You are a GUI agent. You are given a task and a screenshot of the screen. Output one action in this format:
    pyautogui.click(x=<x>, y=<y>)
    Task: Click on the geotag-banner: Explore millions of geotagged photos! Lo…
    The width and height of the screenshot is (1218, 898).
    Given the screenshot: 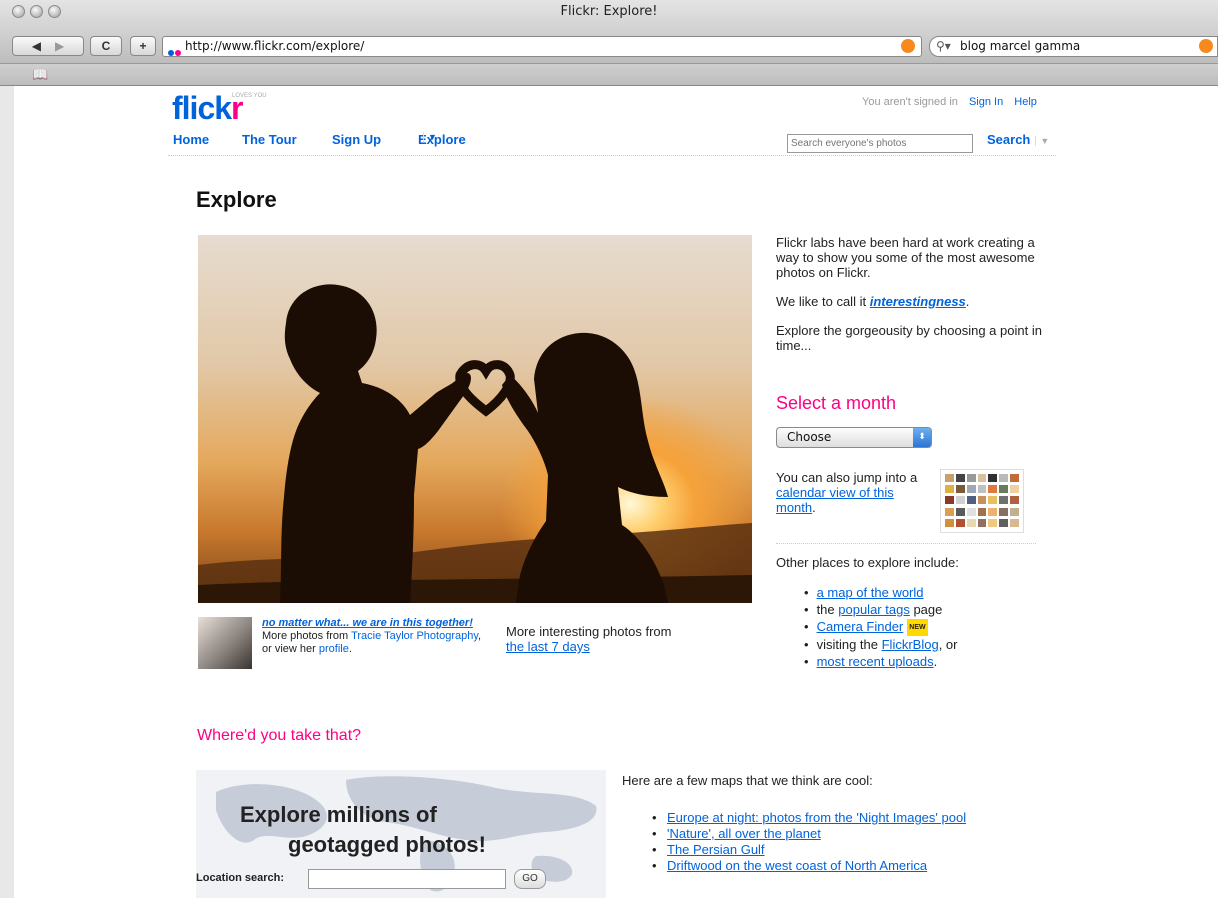 What is the action you would take?
    pyautogui.click(x=401, y=834)
    